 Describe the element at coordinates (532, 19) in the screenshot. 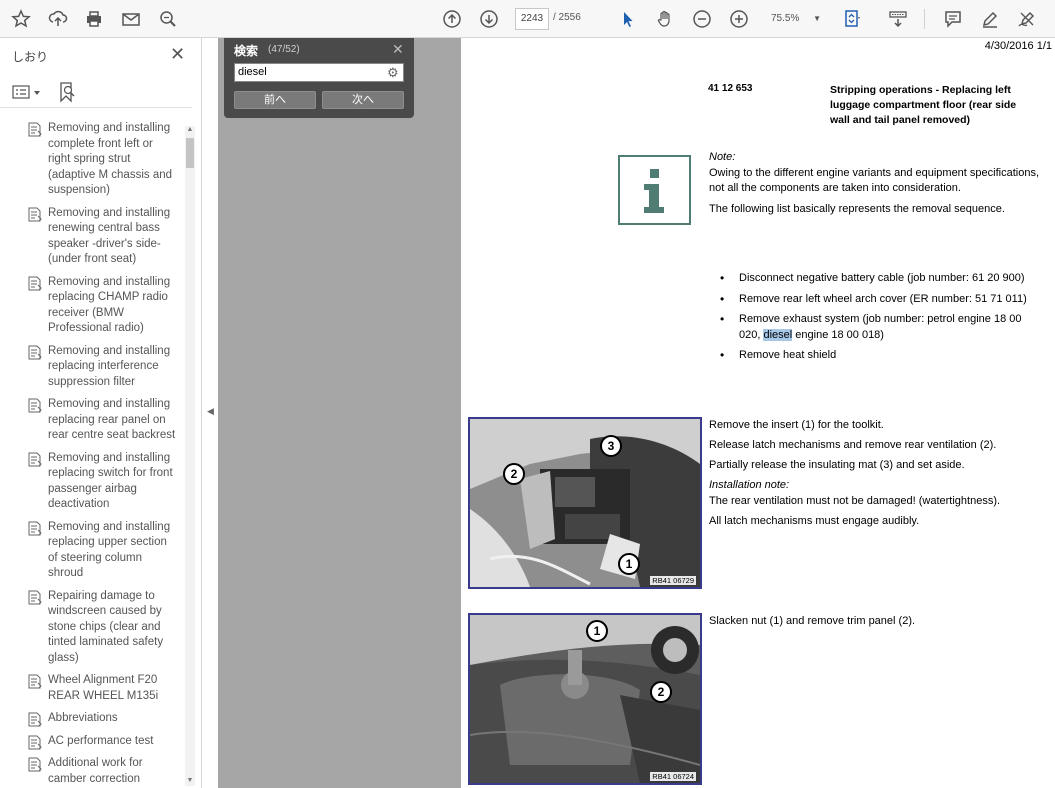

I see `page-number-input: 2243` at that location.